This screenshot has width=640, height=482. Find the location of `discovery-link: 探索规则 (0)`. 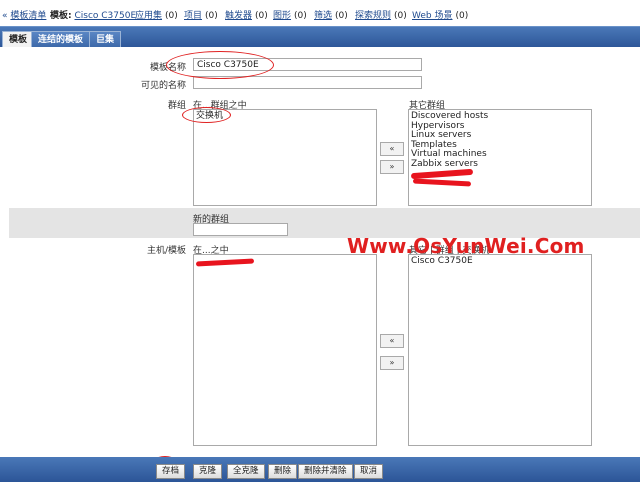

discovery-link: 探索规则 (0) is located at coordinates (381, 14).